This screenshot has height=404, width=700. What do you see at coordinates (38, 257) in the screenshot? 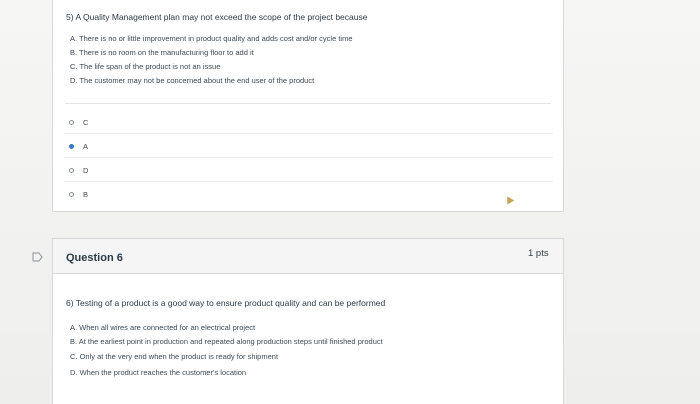
I see `flag-question-icon` at bounding box center [38, 257].